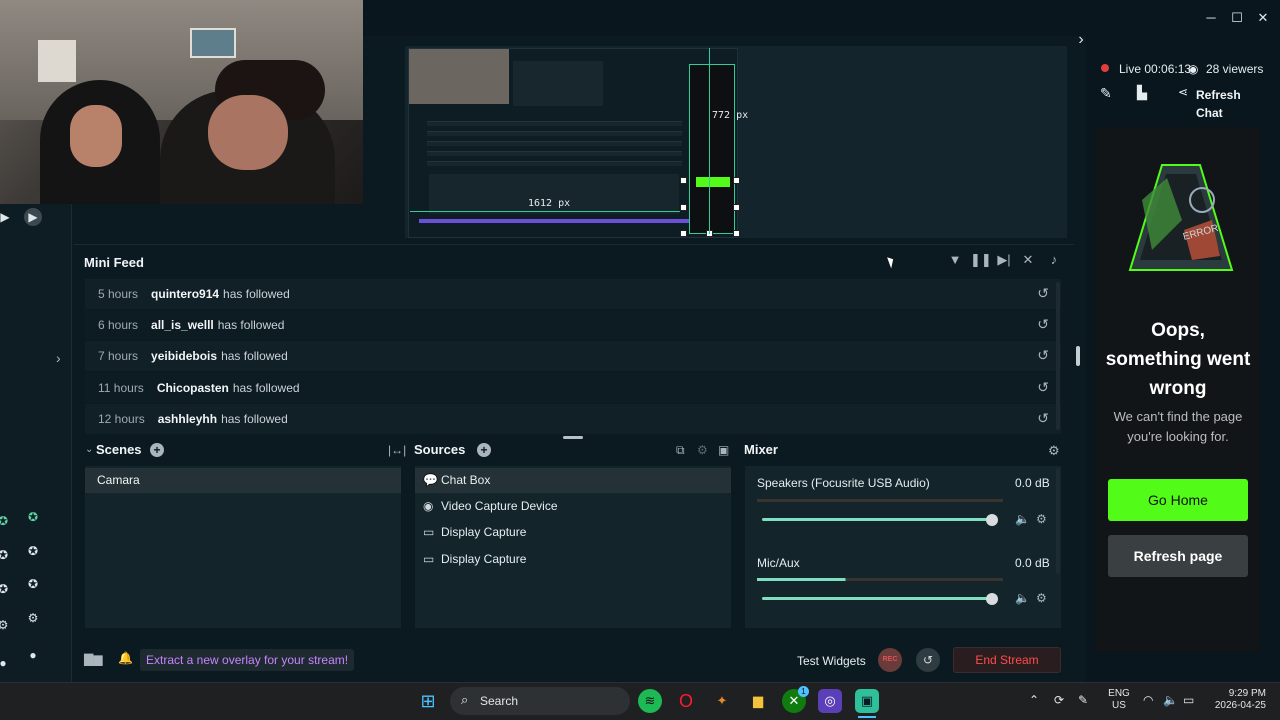  What do you see at coordinates (723, 450) in the screenshot?
I see `add-folder-icon: ▣` at bounding box center [723, 450].